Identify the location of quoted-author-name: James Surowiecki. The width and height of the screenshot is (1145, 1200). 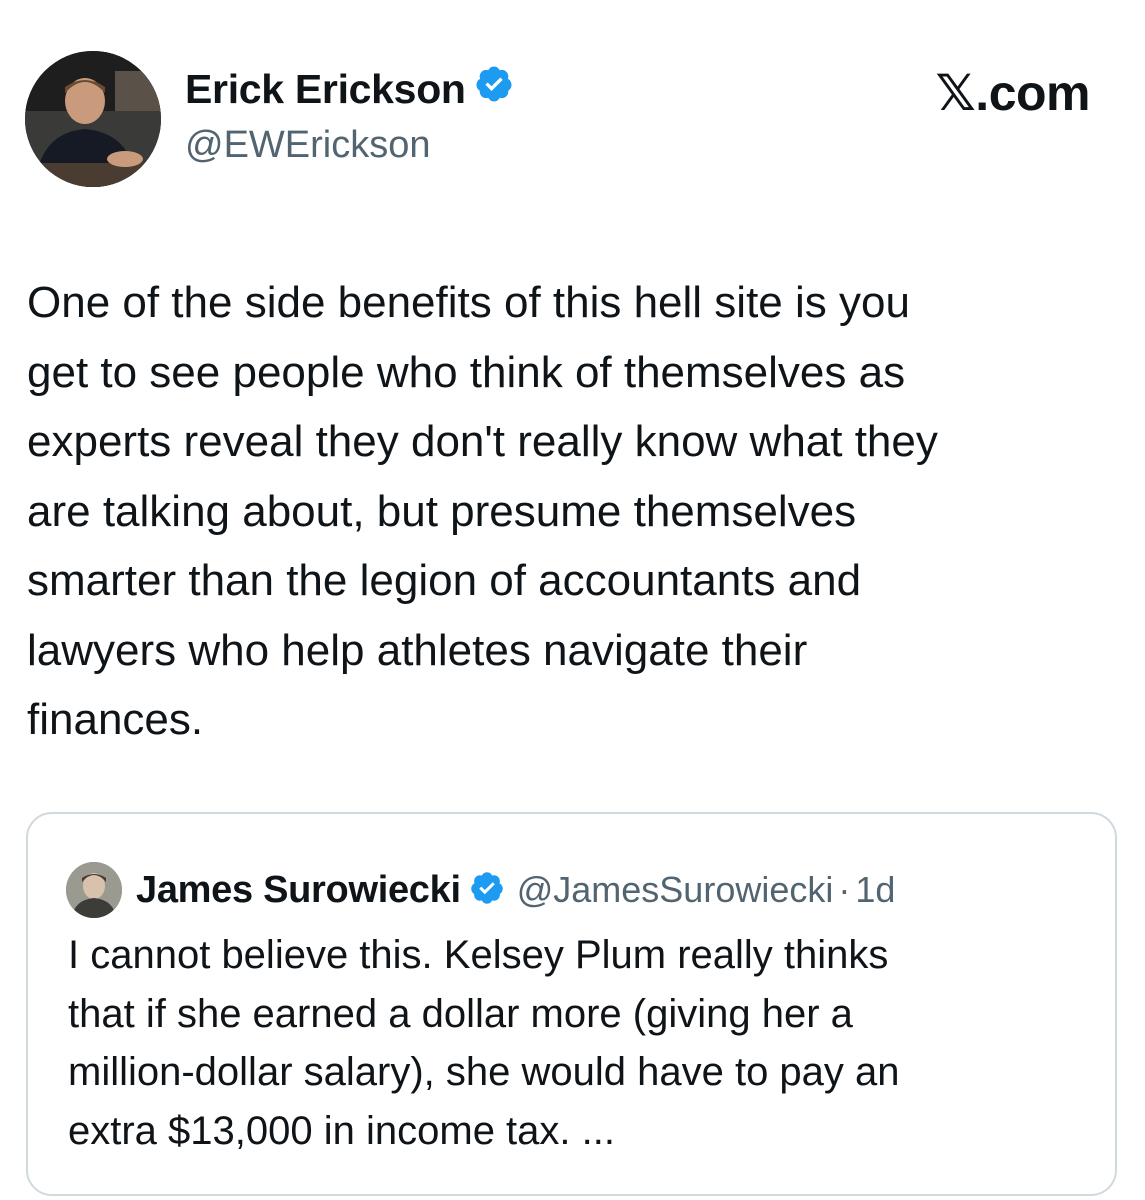
(298, 890).